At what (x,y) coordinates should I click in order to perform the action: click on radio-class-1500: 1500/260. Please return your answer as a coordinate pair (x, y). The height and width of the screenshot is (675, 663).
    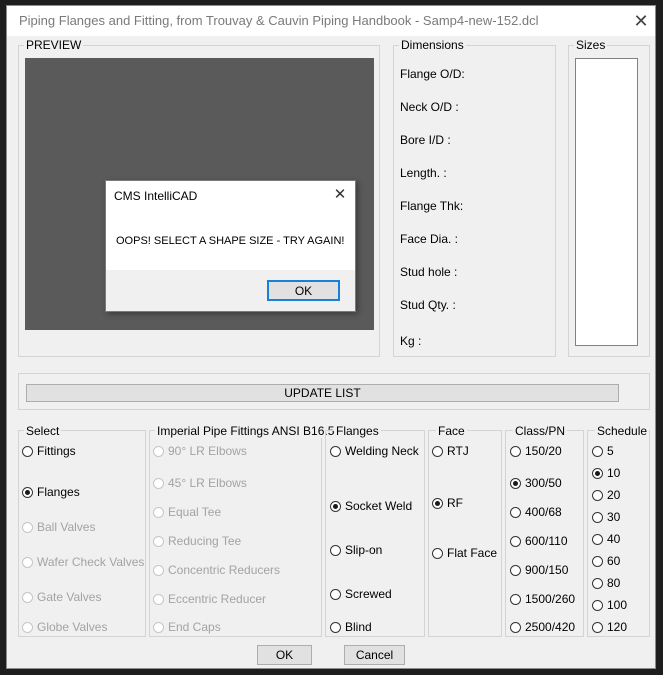
    Looking at the image, I should click on (542, 599).